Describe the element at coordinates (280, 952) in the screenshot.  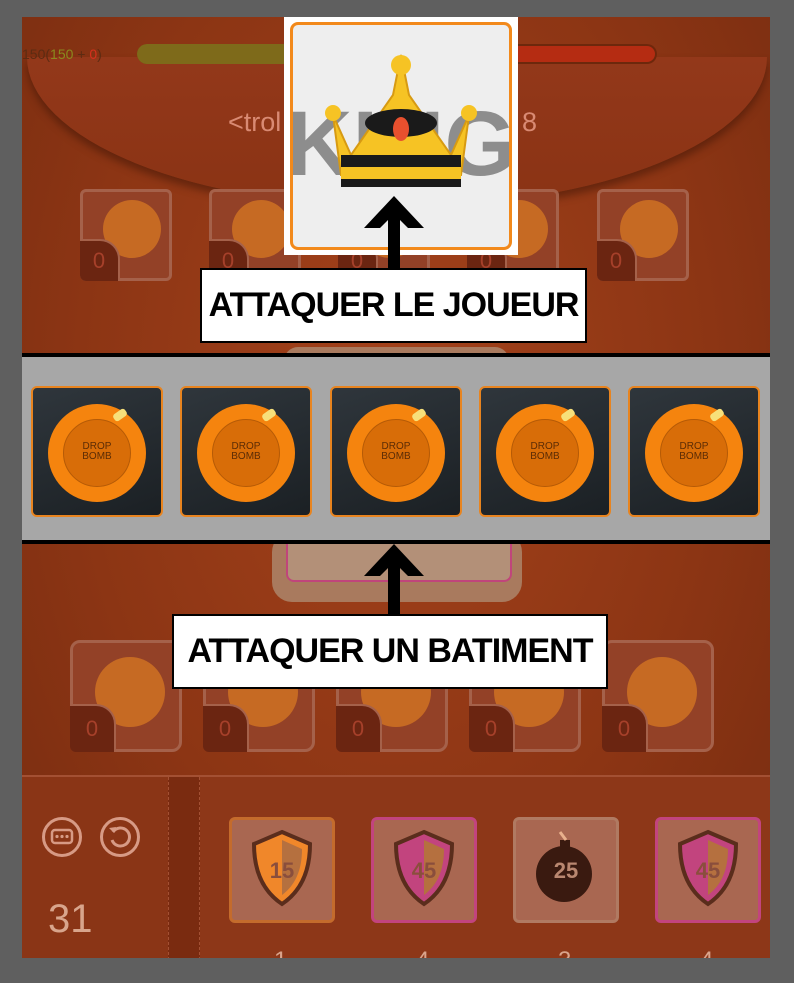
I see `card-count: 1` at that location.